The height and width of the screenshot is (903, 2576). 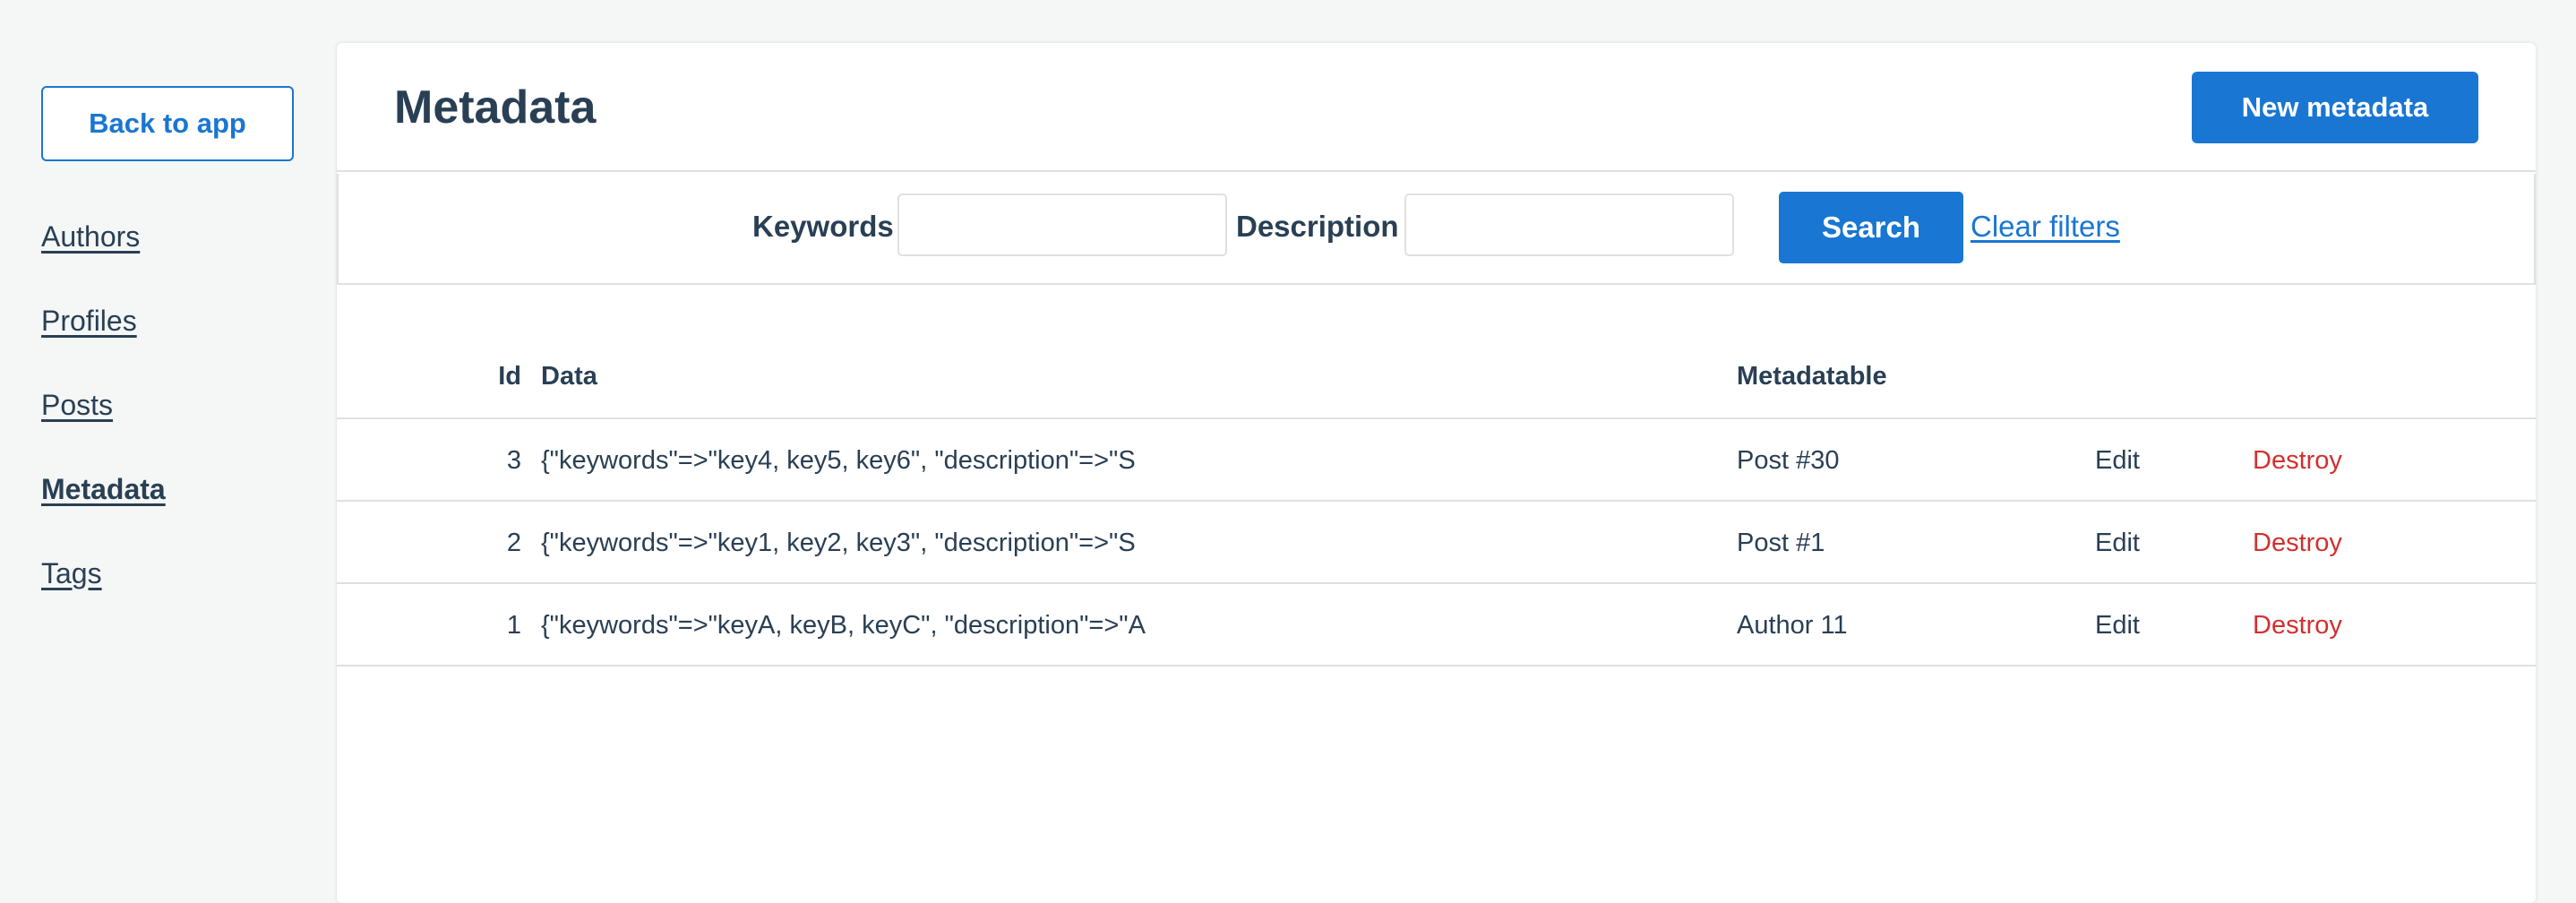 I want to click on column-header-data: Data, so click(x=569, y=376).